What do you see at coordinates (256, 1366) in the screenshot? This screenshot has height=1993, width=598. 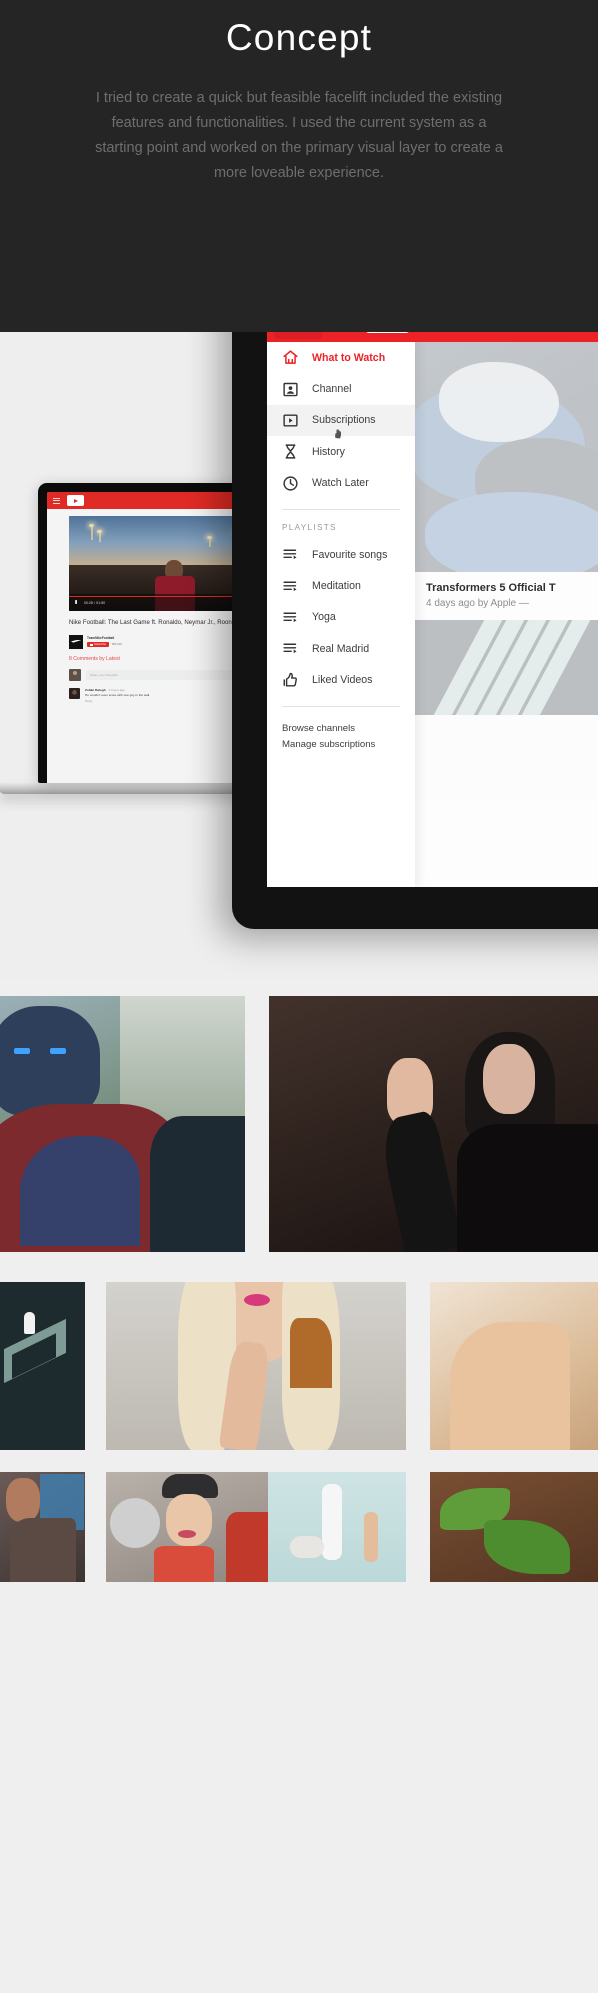 I see `gallery-image-blonde-singer` at bounding box center [256, 1366].